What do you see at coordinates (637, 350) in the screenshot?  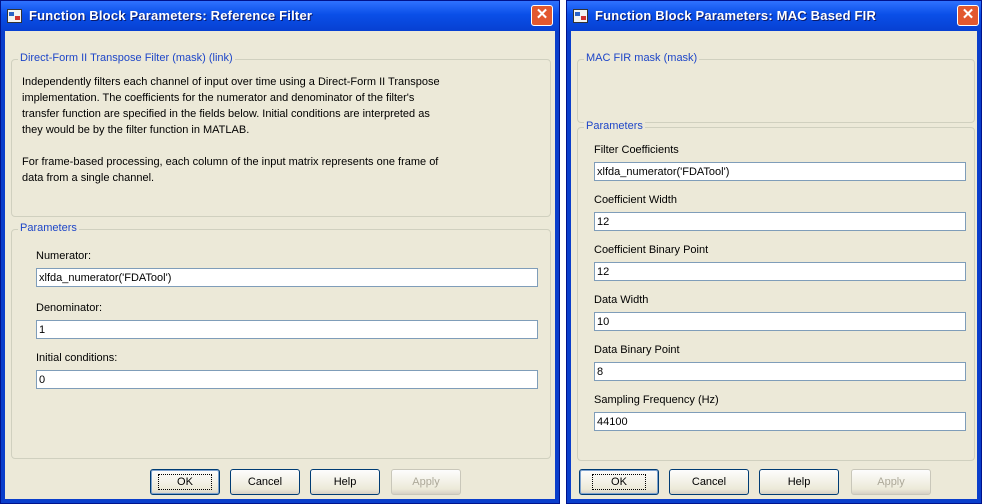 I see `data-binary-point-label: Data Binary Point` at bounding box center [637, 350].